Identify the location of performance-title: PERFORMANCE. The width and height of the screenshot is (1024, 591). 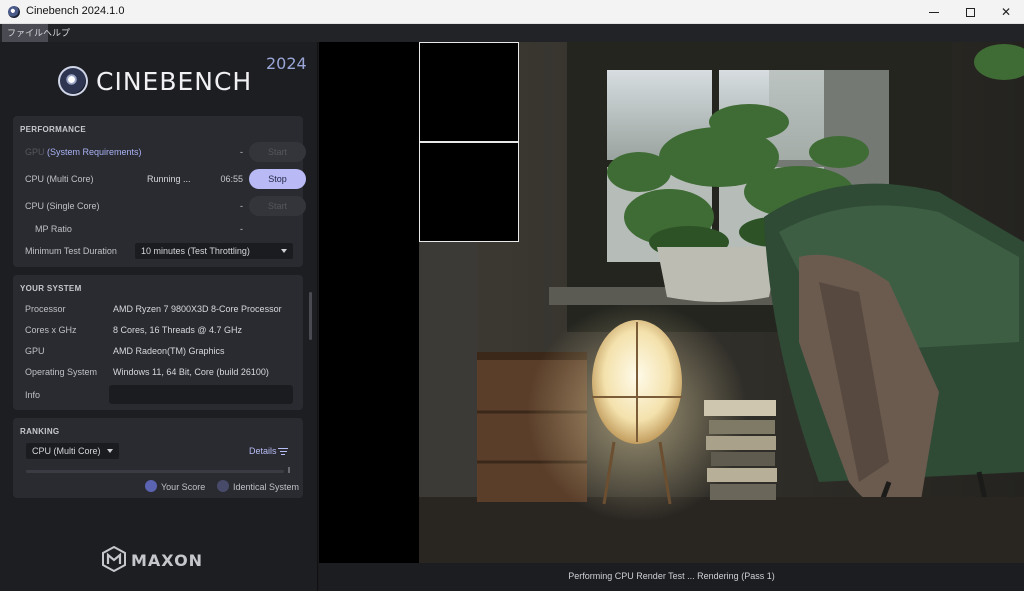
(53, 129).